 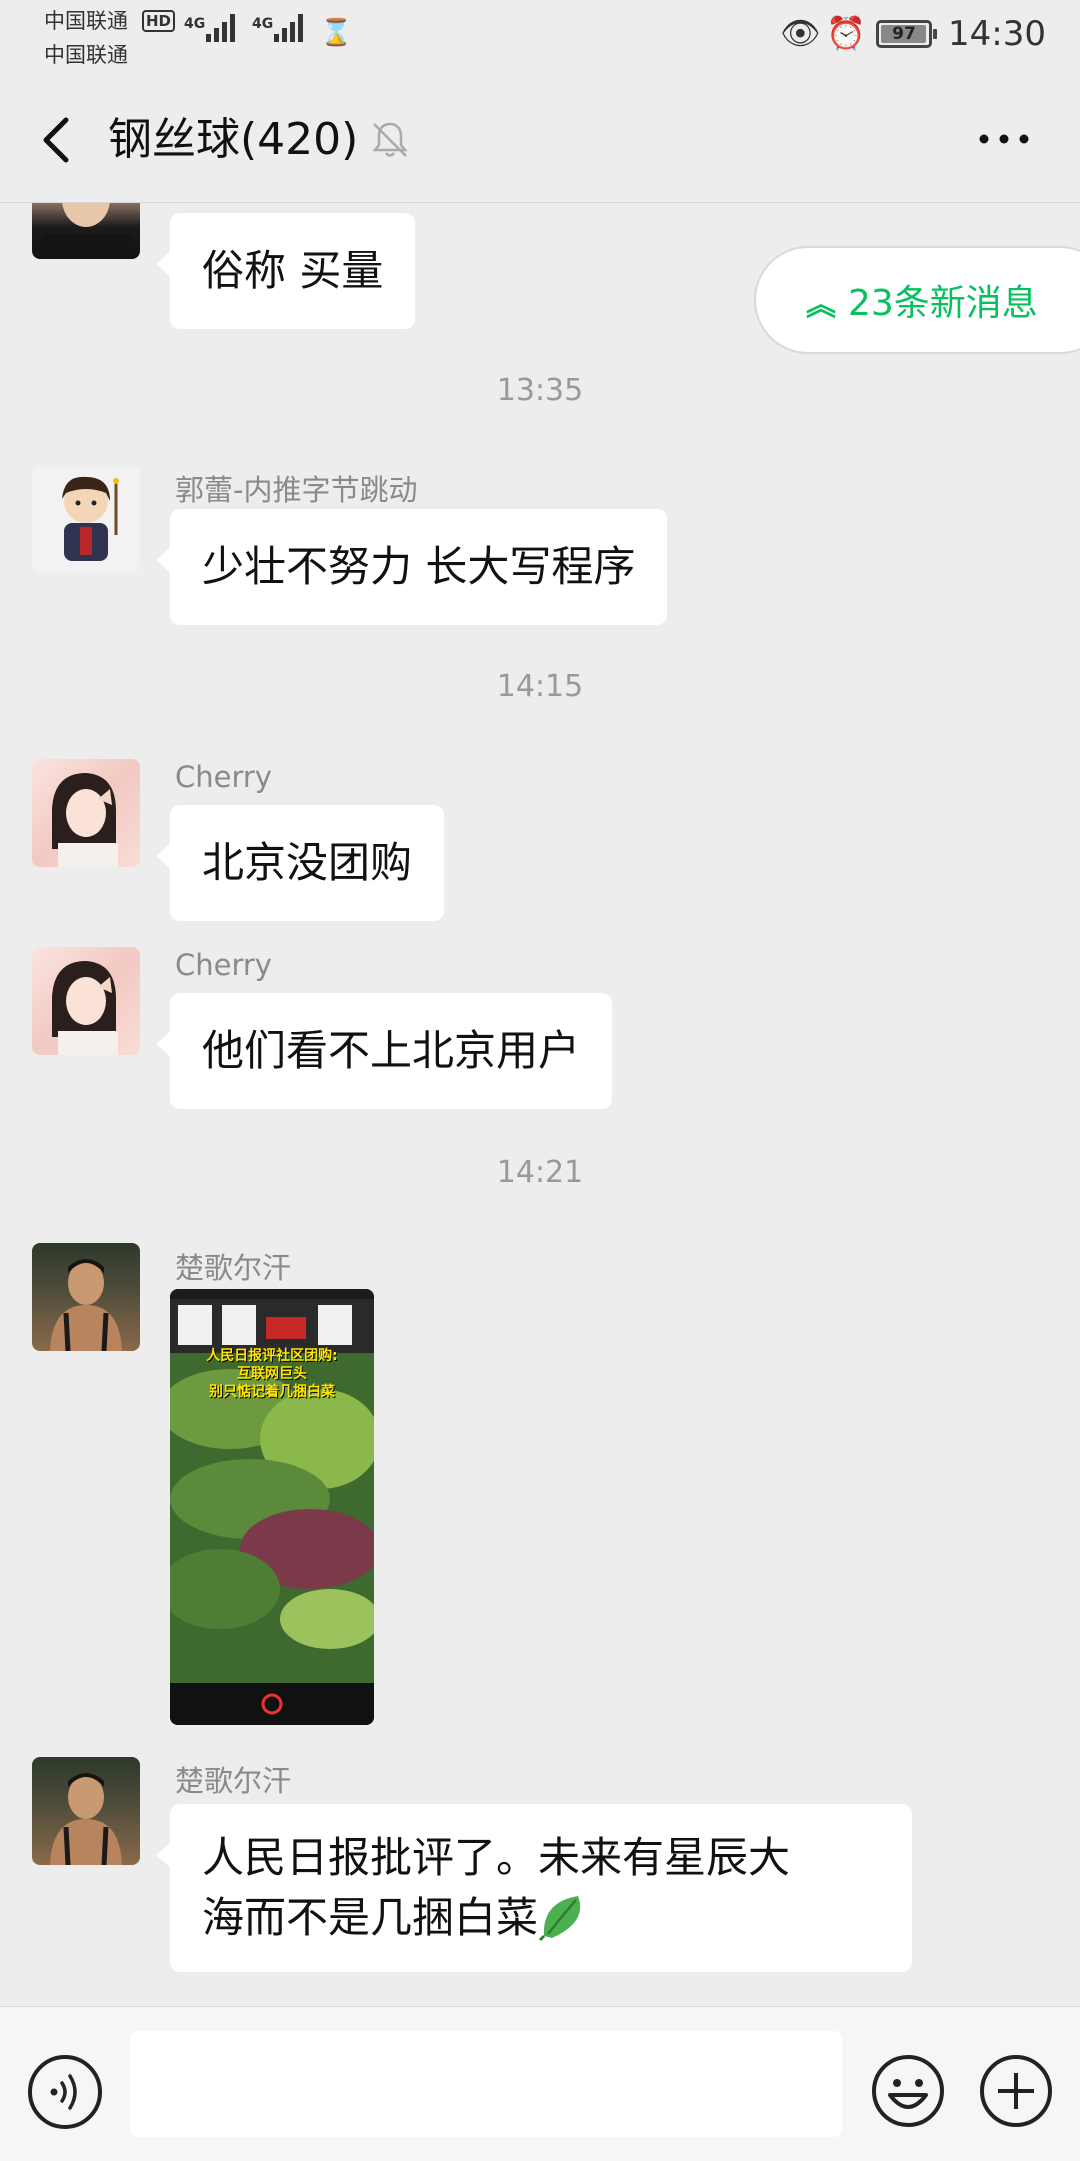 What do you see at coordinates (86, 55) in the screenshot?
I see `carrier-2: 中国联通` at bounding box center [86, 55].